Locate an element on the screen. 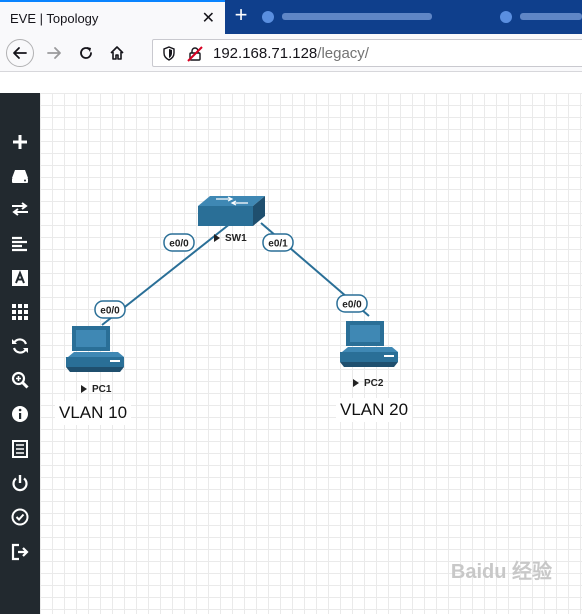  drive-icon is located at coordinates (20, 176).